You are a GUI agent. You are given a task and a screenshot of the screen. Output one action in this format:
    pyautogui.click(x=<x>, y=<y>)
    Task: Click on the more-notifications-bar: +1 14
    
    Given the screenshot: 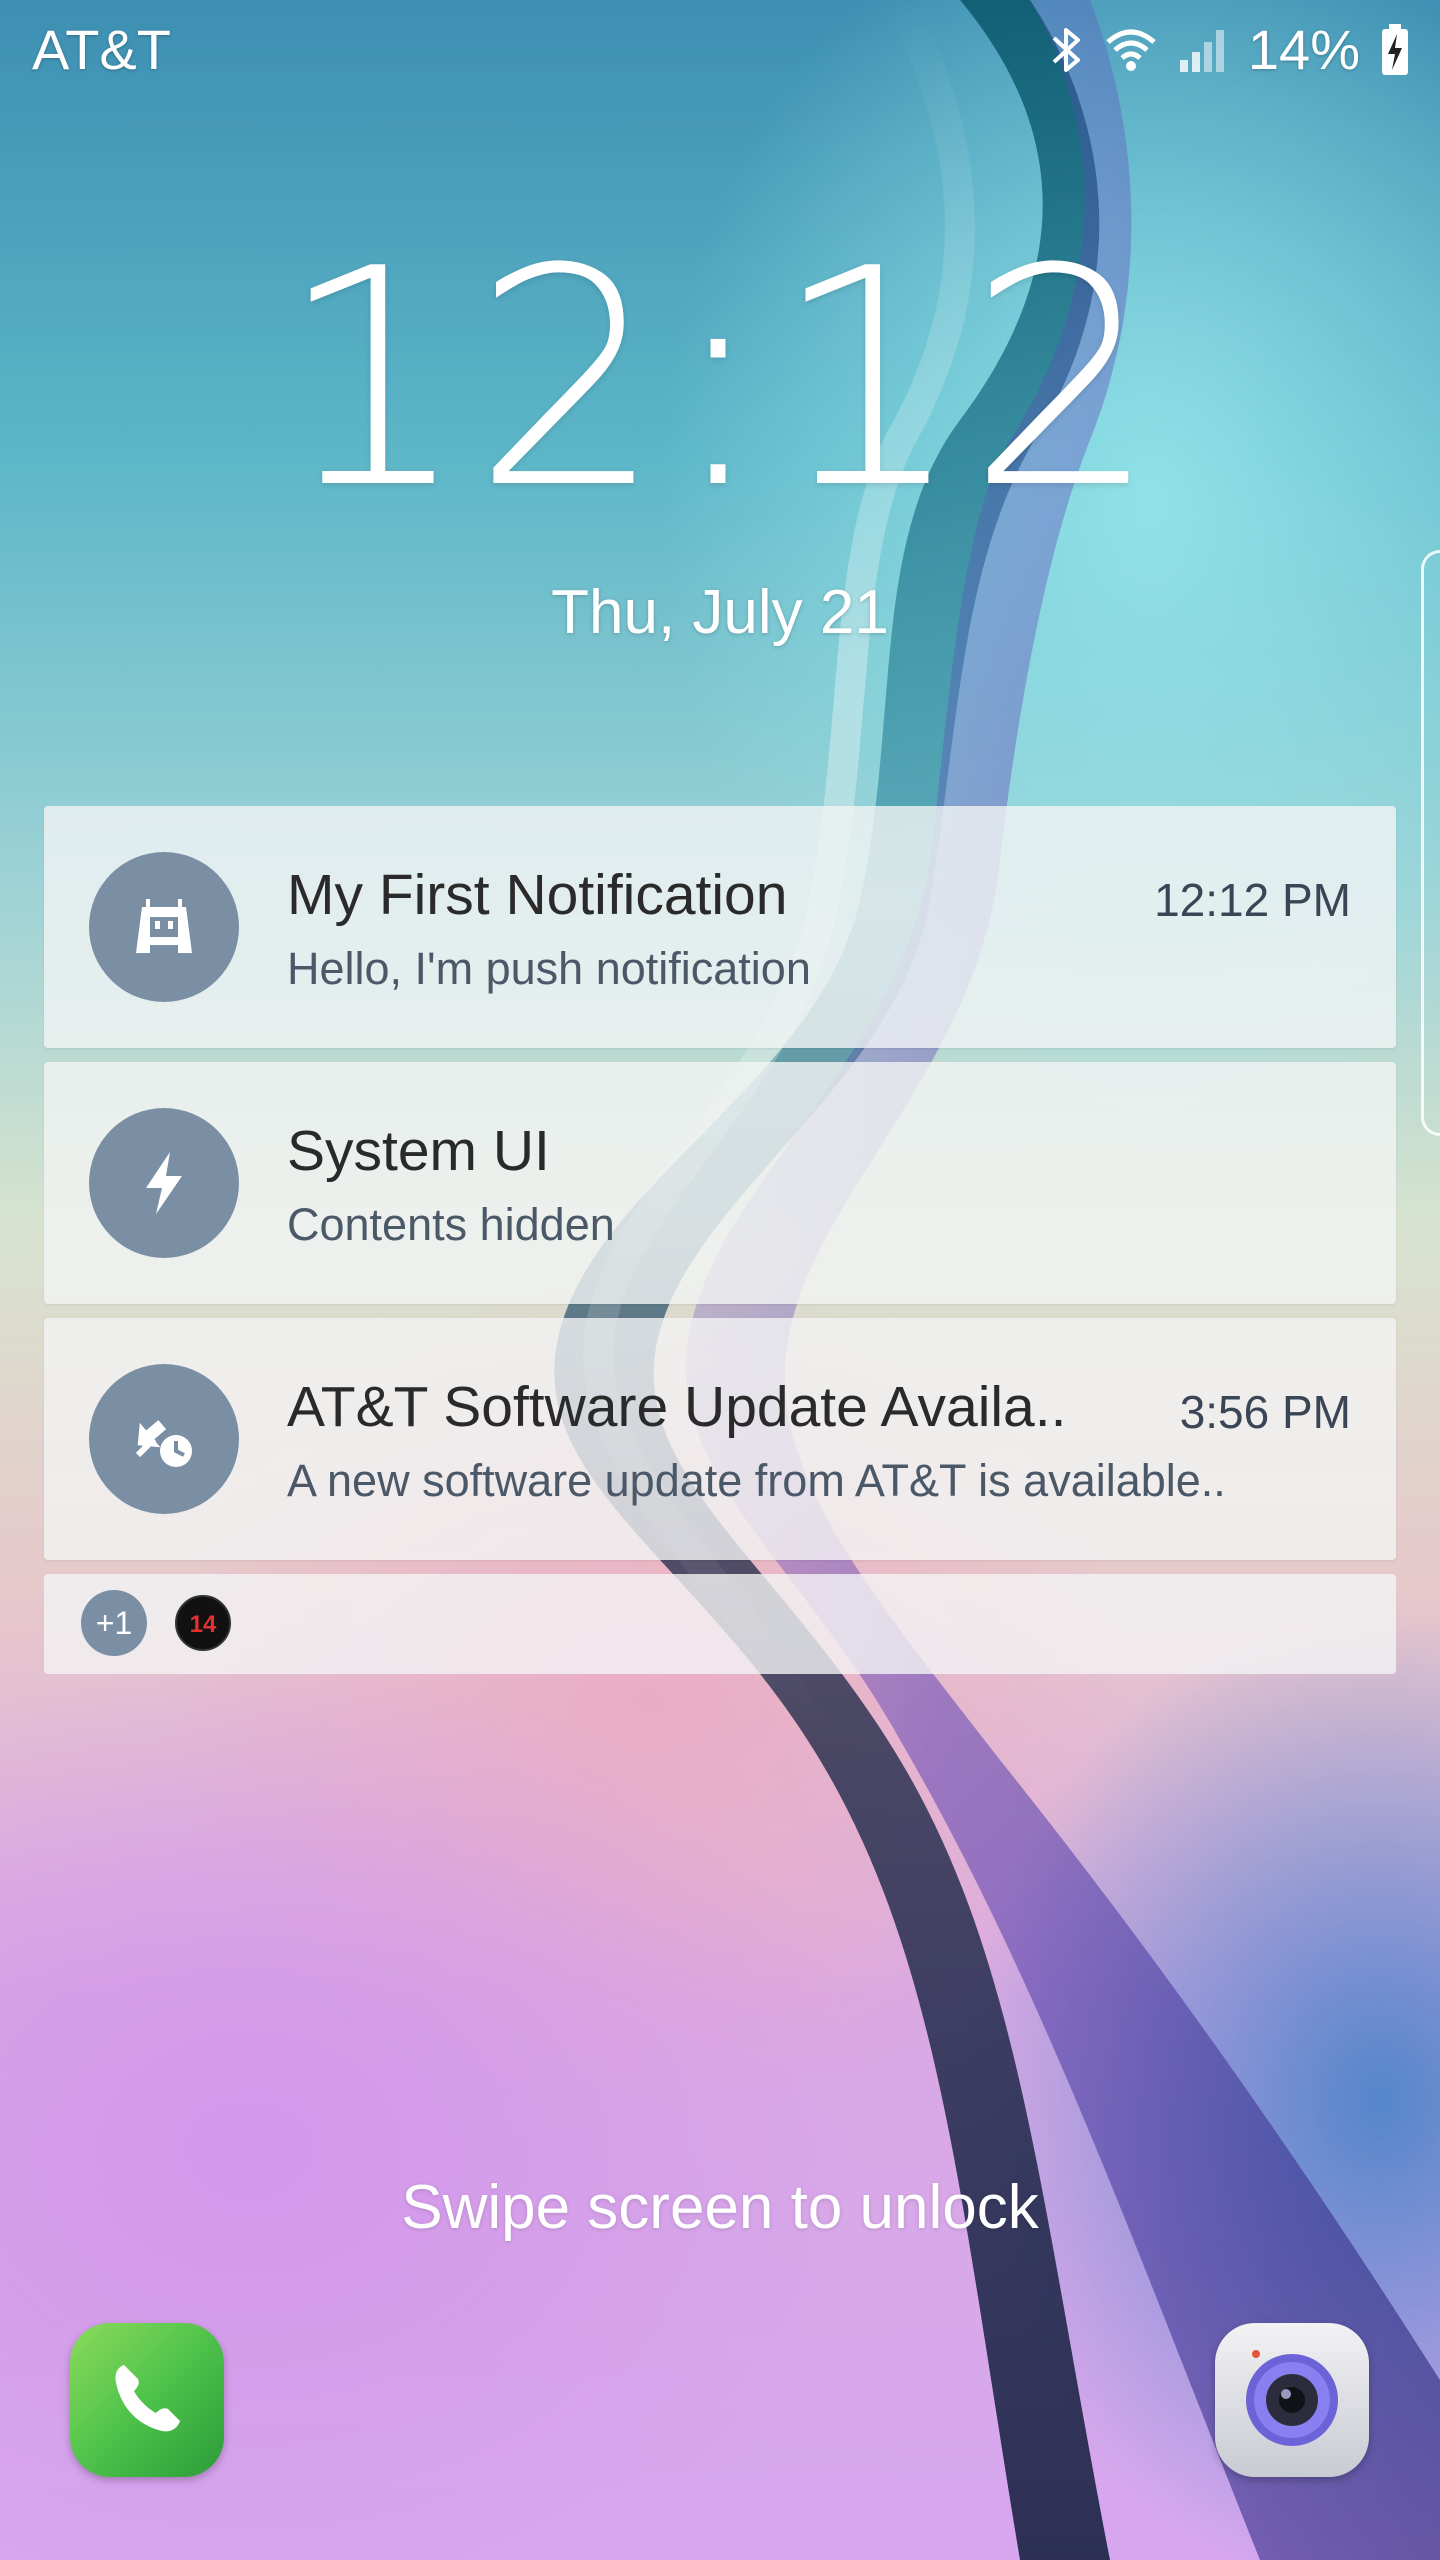 What is the action you would take?
    pyautogui.click(x=720, y=1624)
    